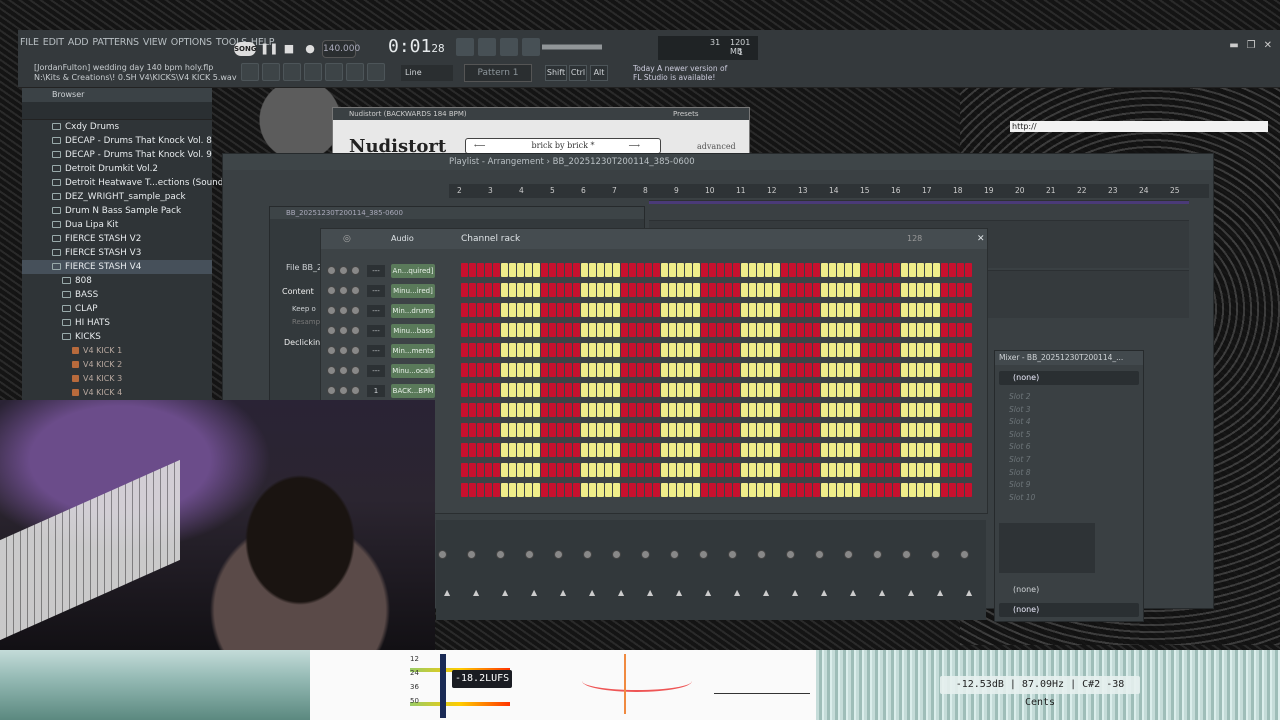 The height and width of the screenshot is (720, 1280). What do you see at coordinates (413, 291) in the screenshot?
I see `channel-name-button: Minu...ired]` at bounding box center [413, 291].